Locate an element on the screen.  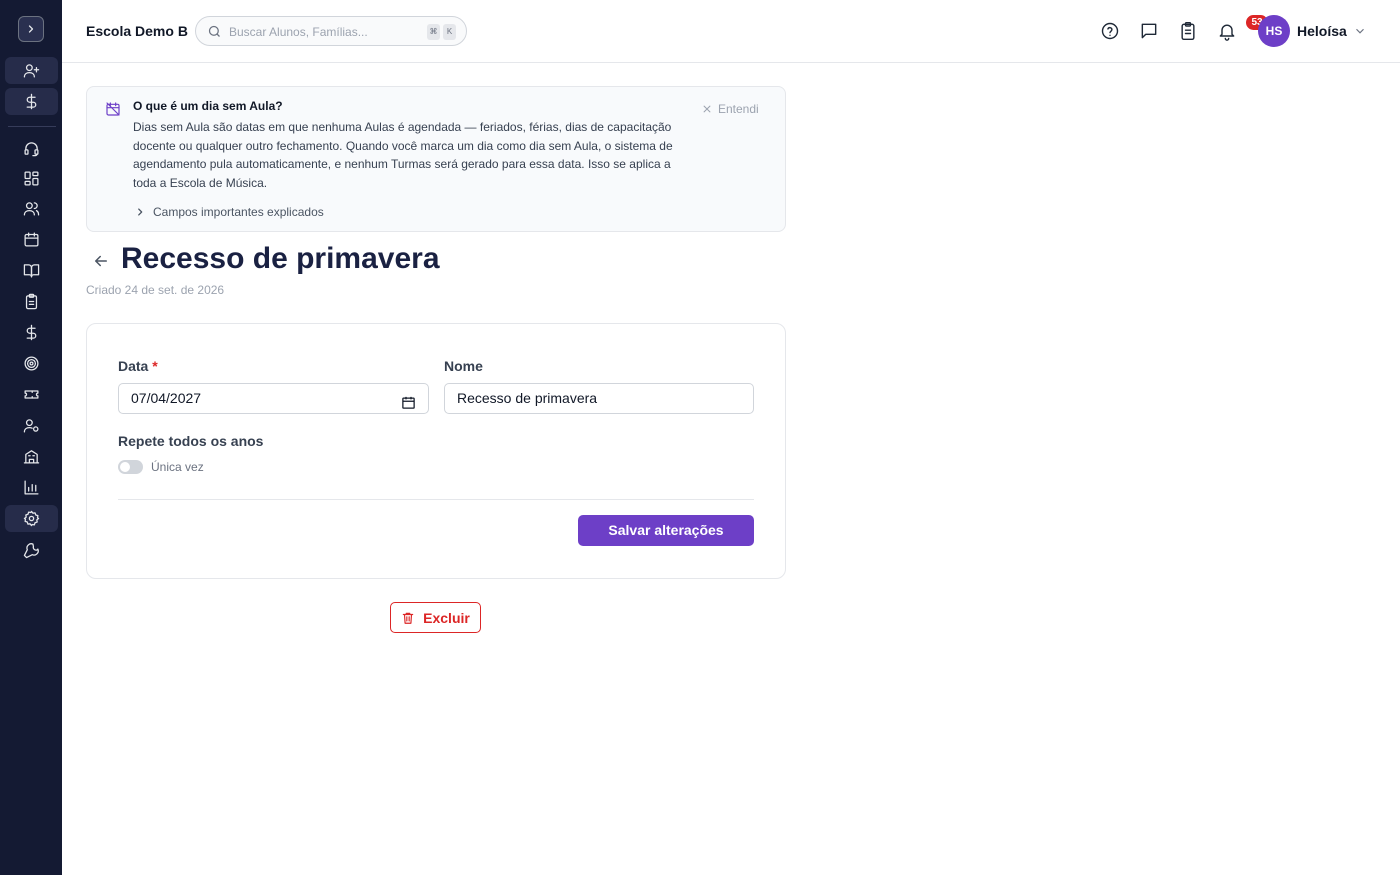
sidebar-item-calendar is located at coordinates (31, 239).